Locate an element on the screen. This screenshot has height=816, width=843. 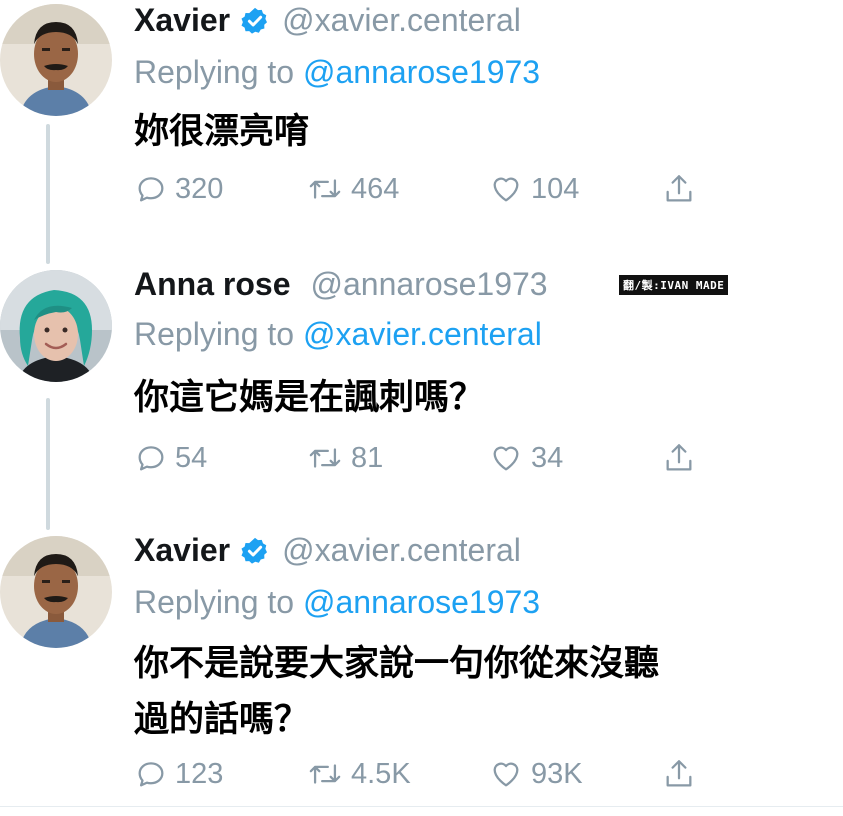
replying-to-mention: @xavier.centeral is located at coordinates (422, 334).